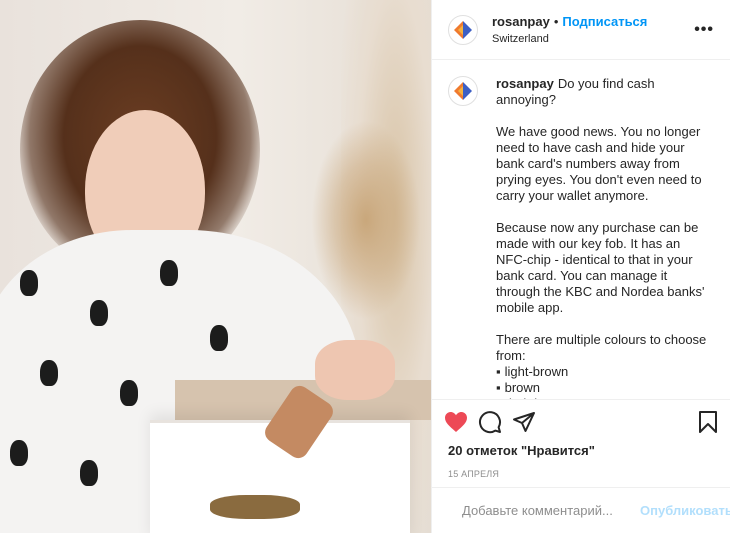  Describe the element at coordinates (255, 507) in the screenshot. I see `drawer-handle` at that location.